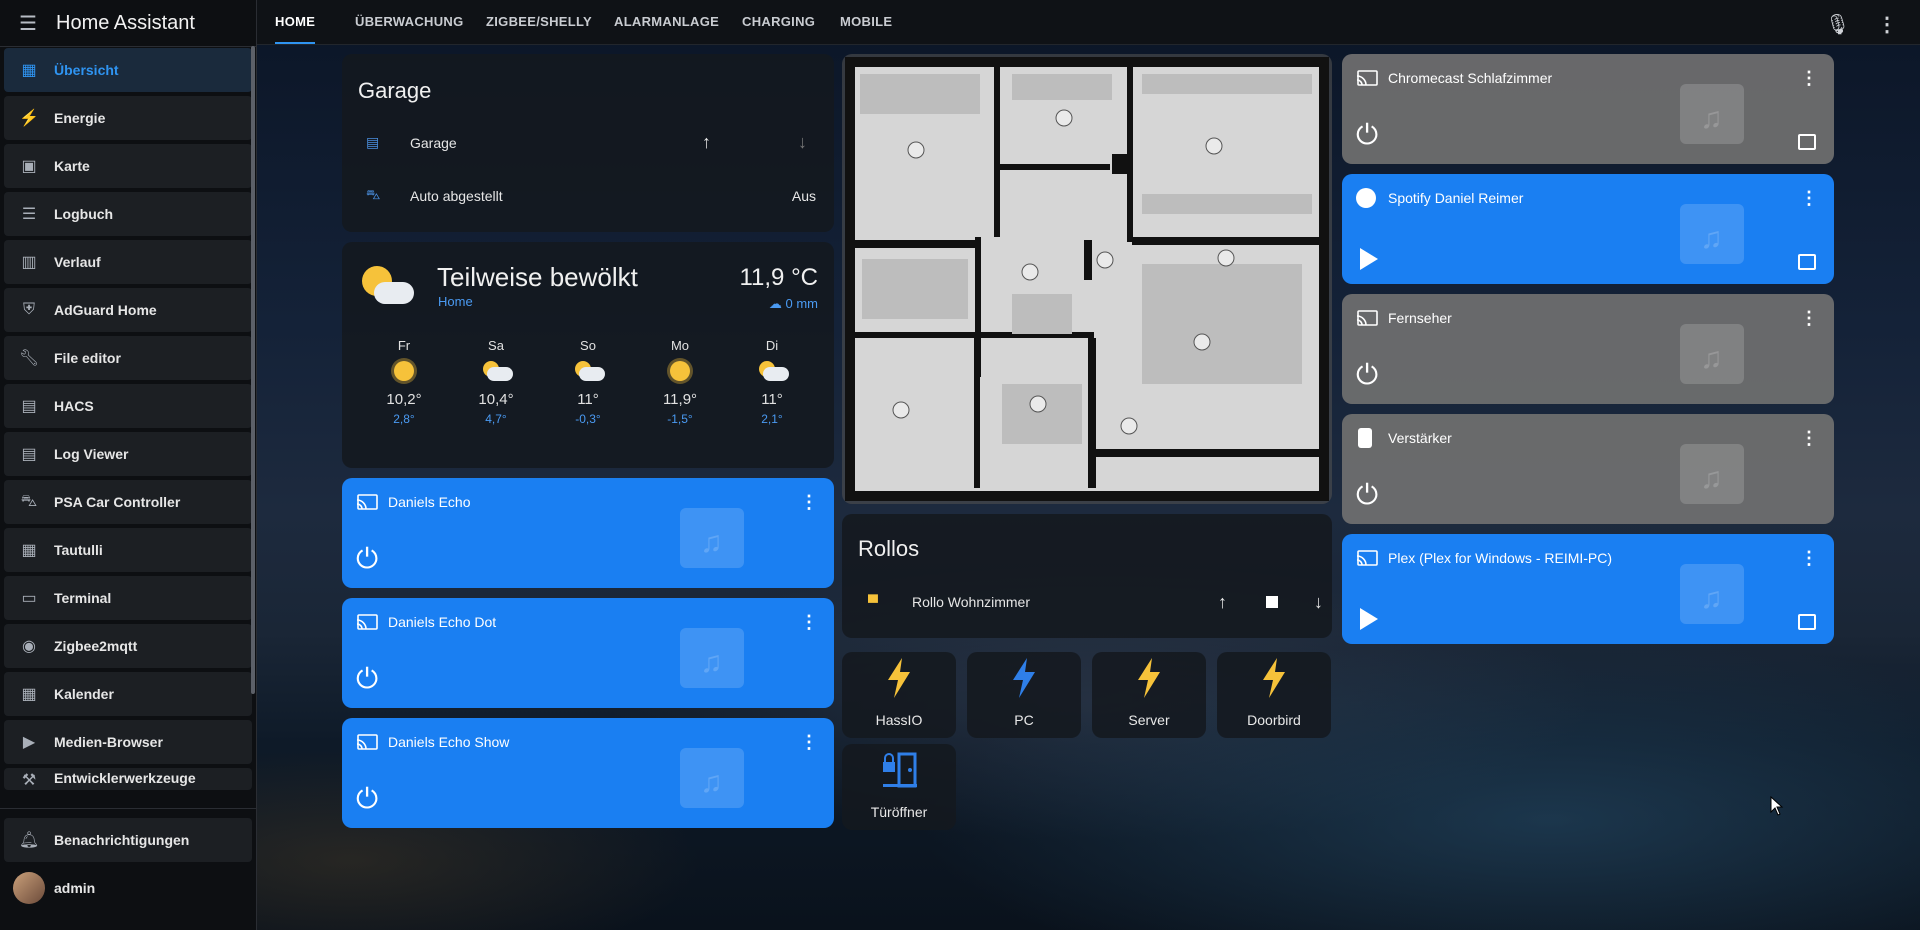  I want to click on stop-icon, so click(1272, 602).